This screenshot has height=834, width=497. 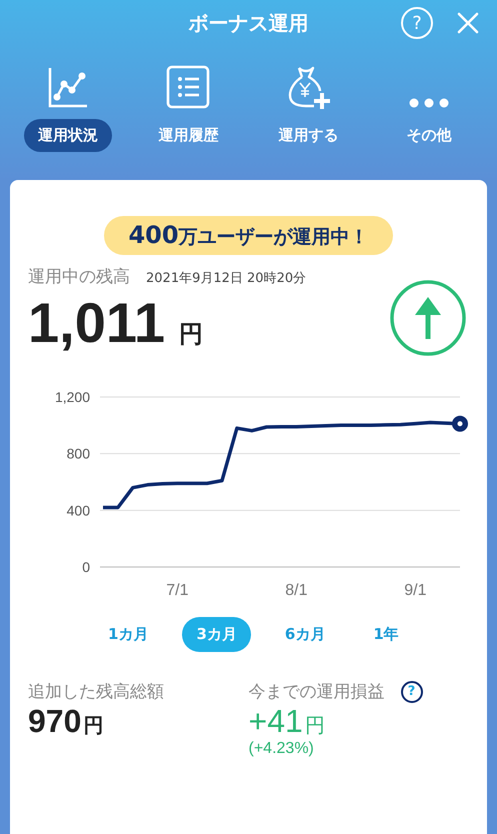 What do you see at coordinates (188, 87) in the screenshot?
I see `list-icon` at bounding box center [188, 87].